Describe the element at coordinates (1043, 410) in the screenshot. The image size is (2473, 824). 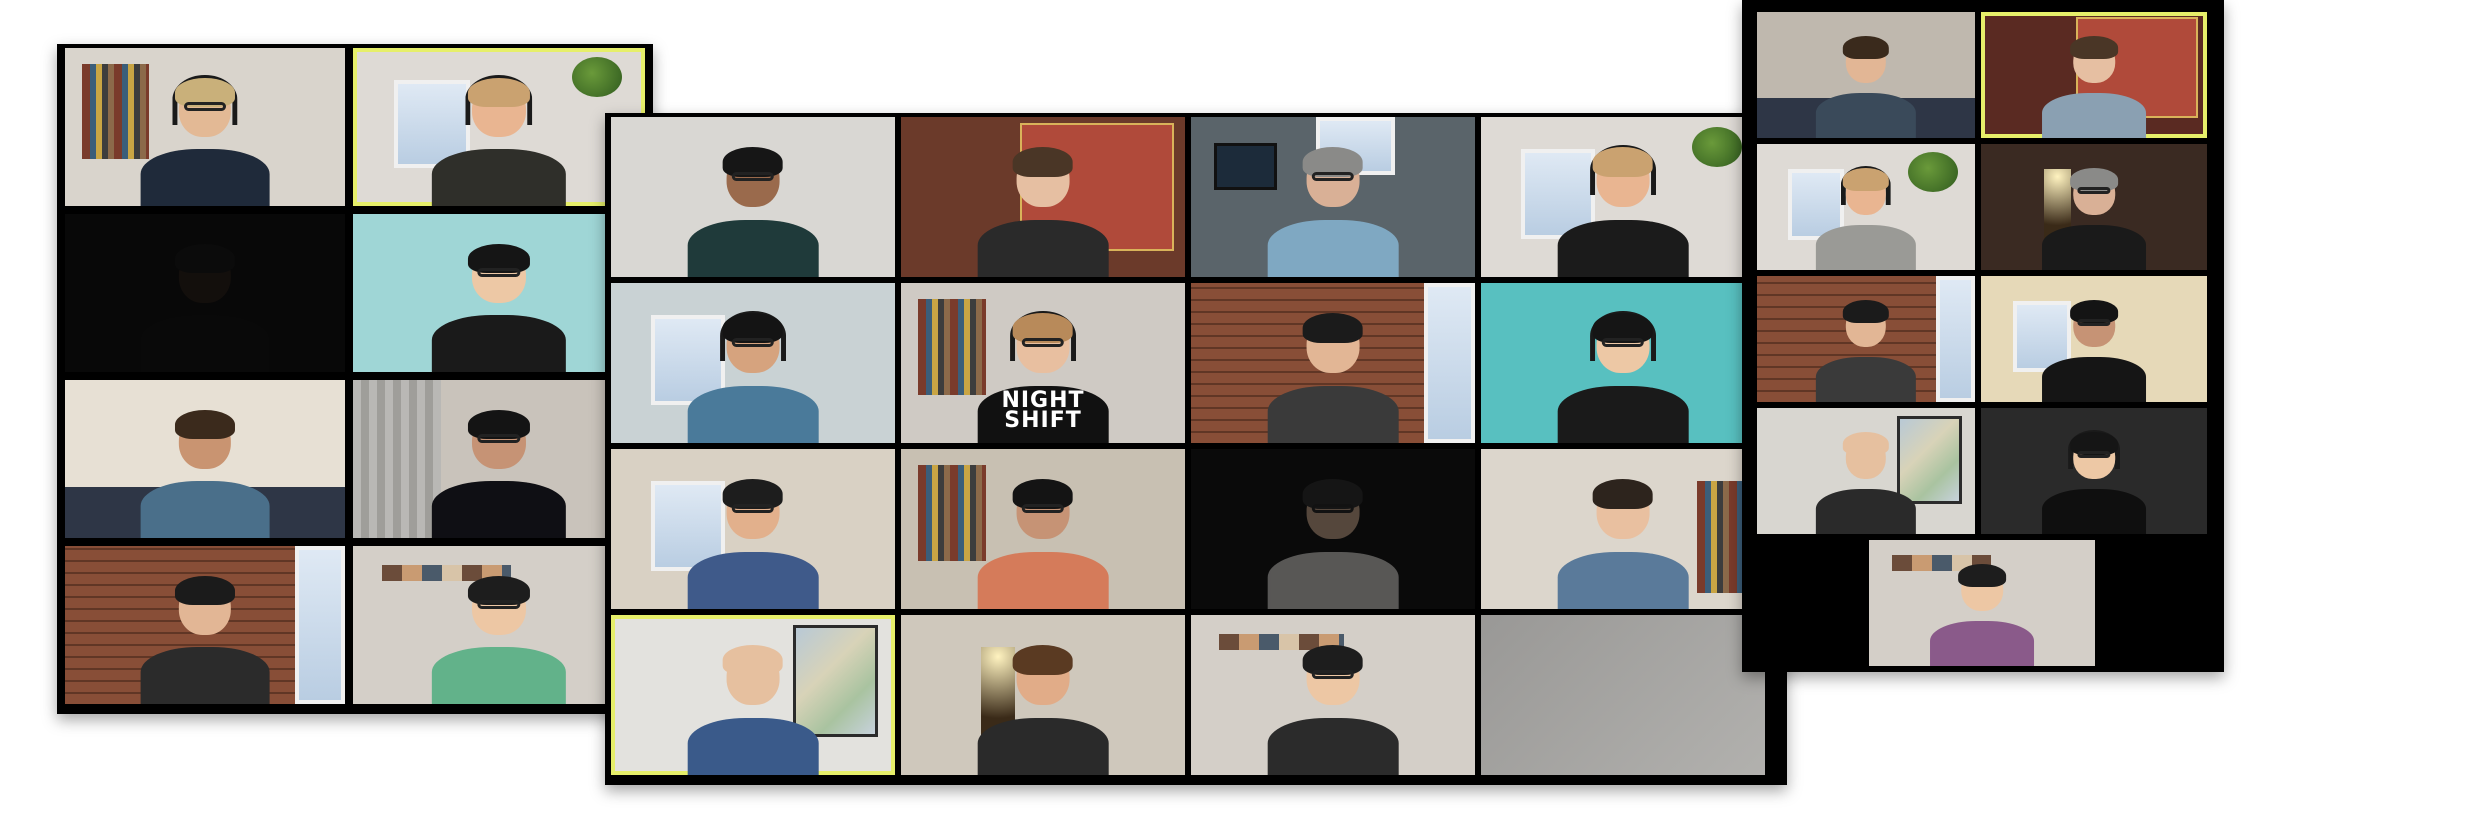
I see `shirt-print: NIGHT SHIFT` at that location.